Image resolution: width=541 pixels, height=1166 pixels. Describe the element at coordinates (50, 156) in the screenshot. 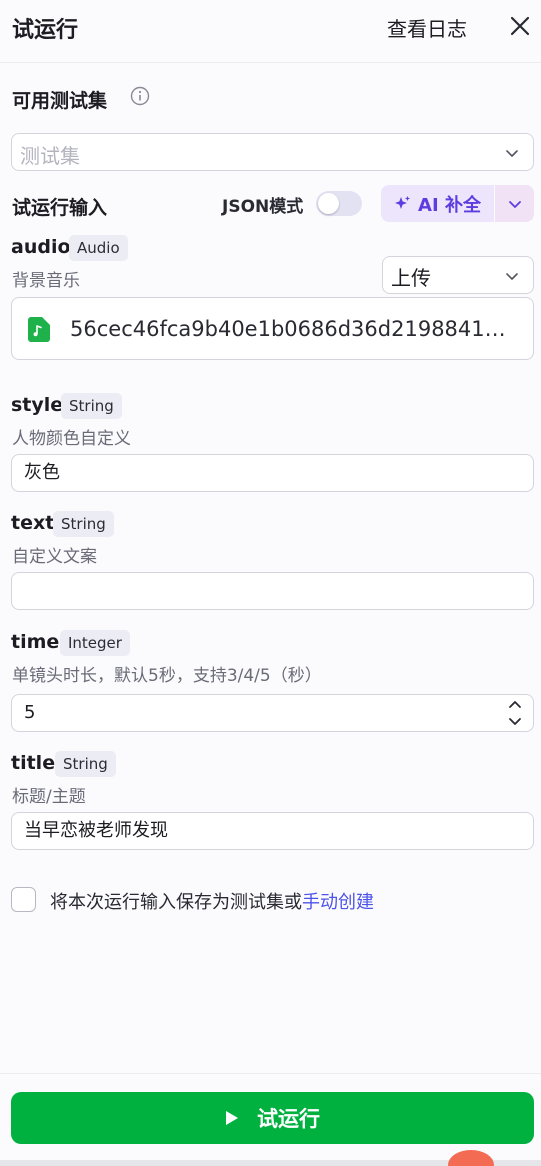

I see `testset-placeholder: 测试集` at that location.